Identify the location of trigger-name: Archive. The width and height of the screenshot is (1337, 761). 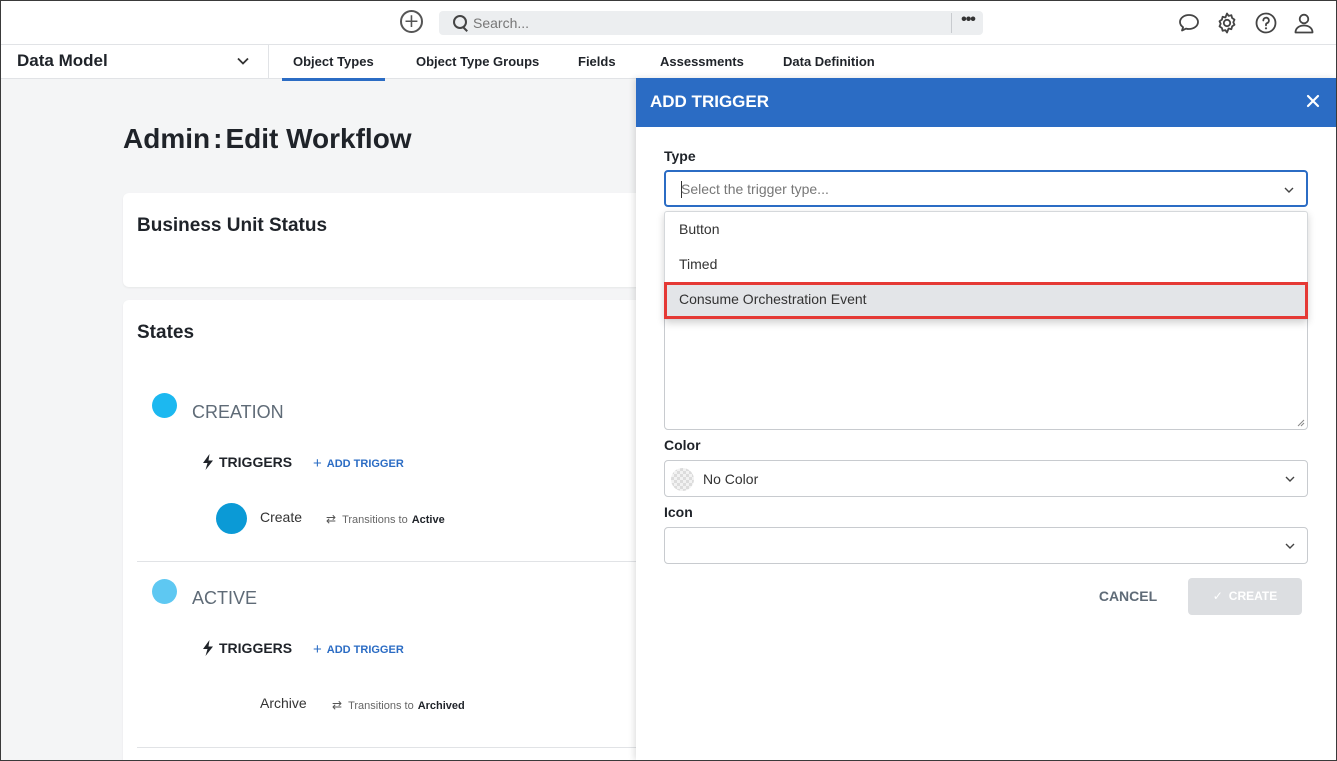
(283, 703).